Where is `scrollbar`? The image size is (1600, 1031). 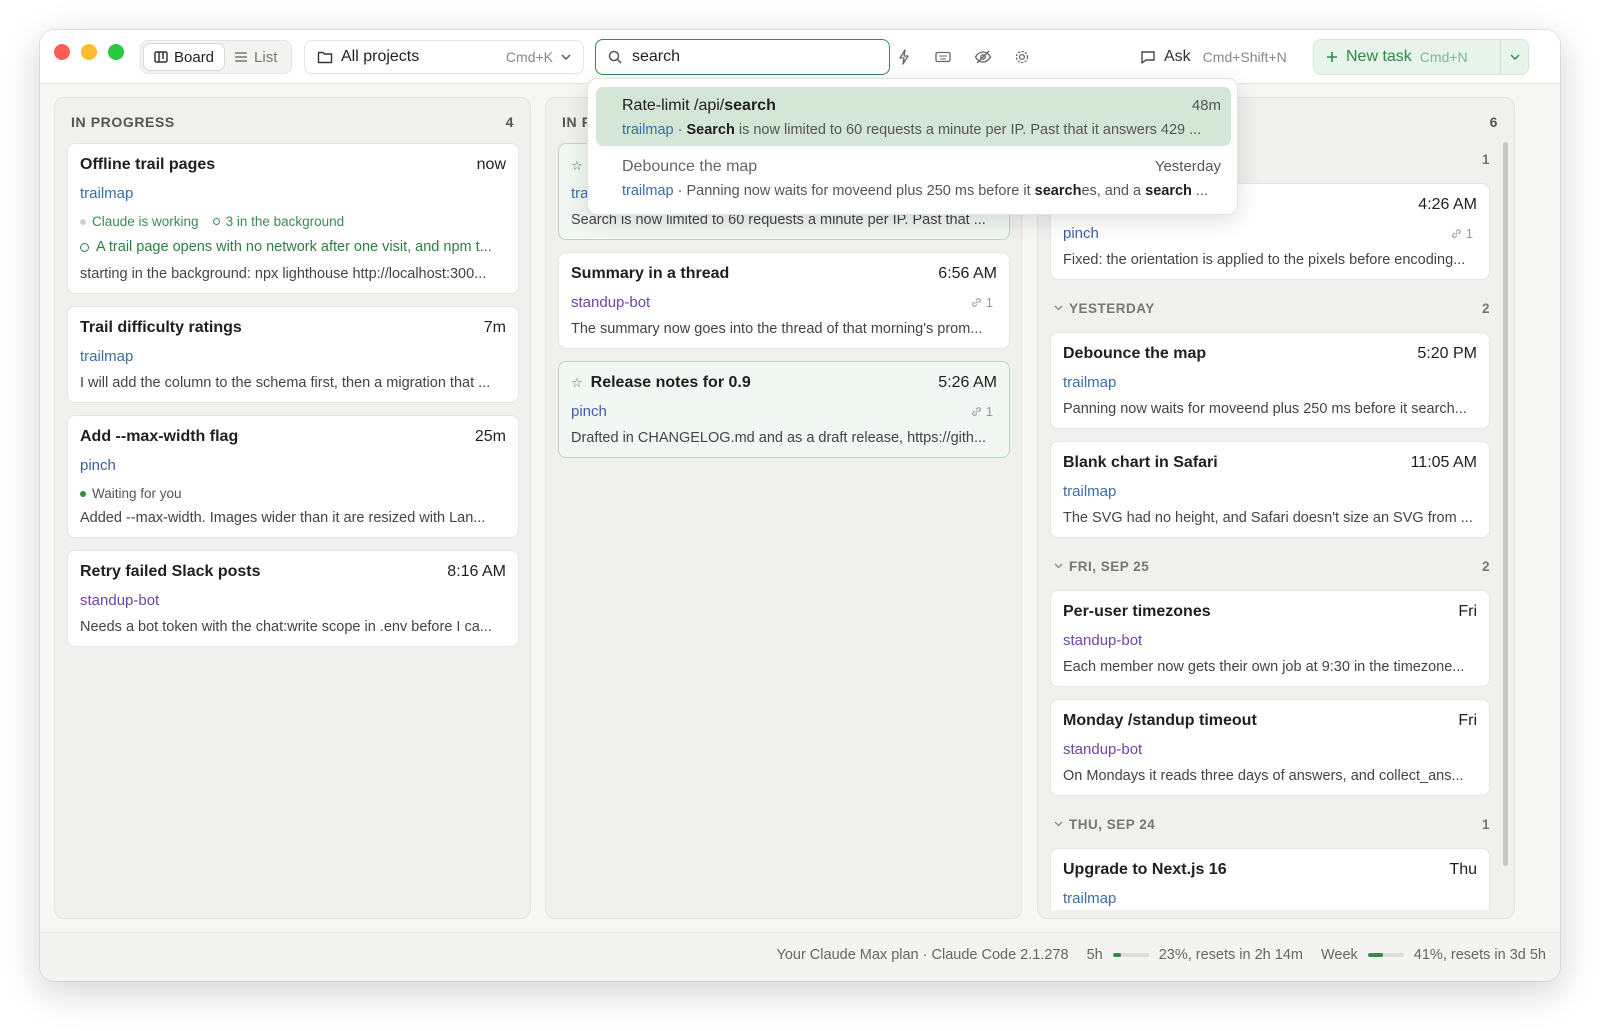 scrollbar is located at coordinates (1505, 504).